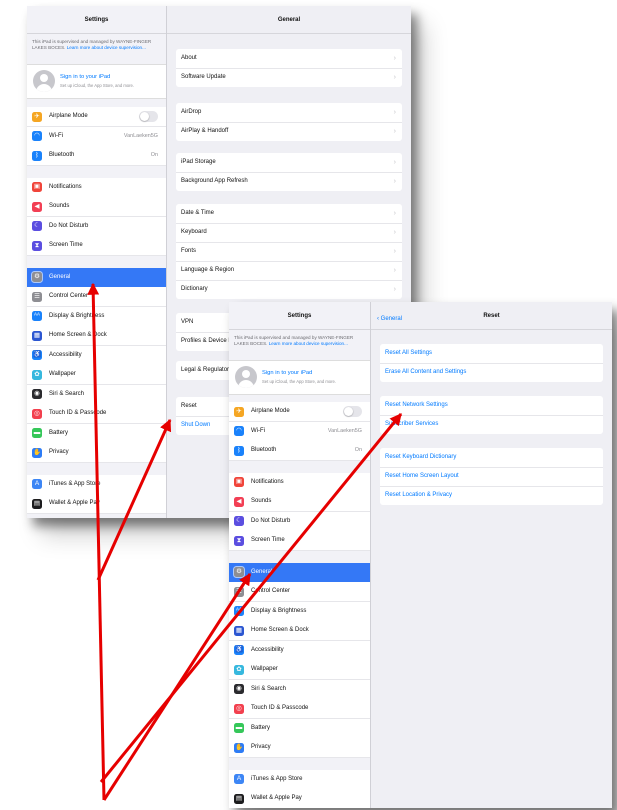 The width and height of the screenshot is (617, 810). I want to click on settings-group: iPad Storage › Background App Refresh ›, so click(289, 172).